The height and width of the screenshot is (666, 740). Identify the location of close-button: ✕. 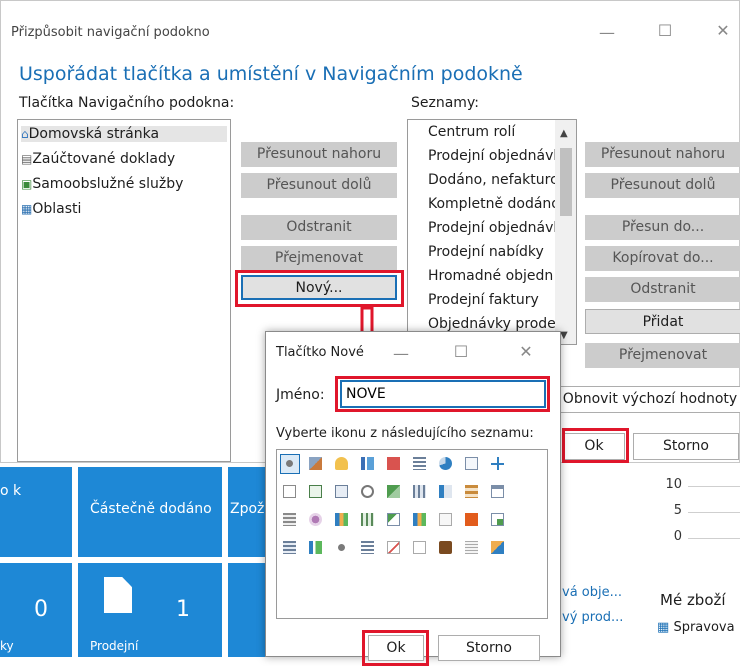
(723, 30).